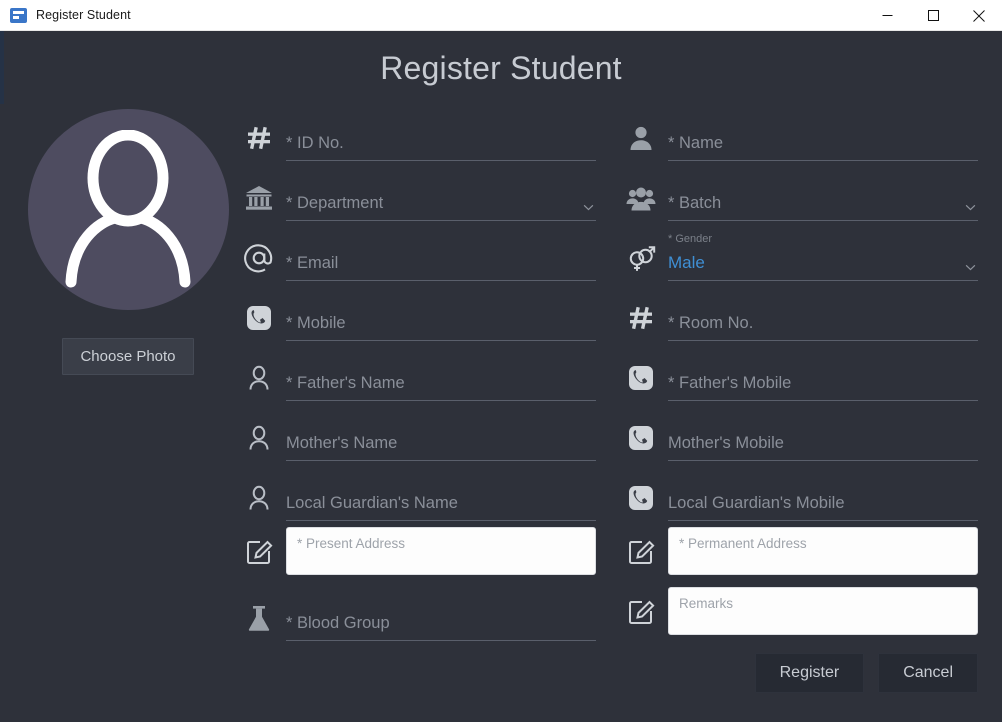  I want to click on mothers-name-field: Mother's Name, so click(419, 431).